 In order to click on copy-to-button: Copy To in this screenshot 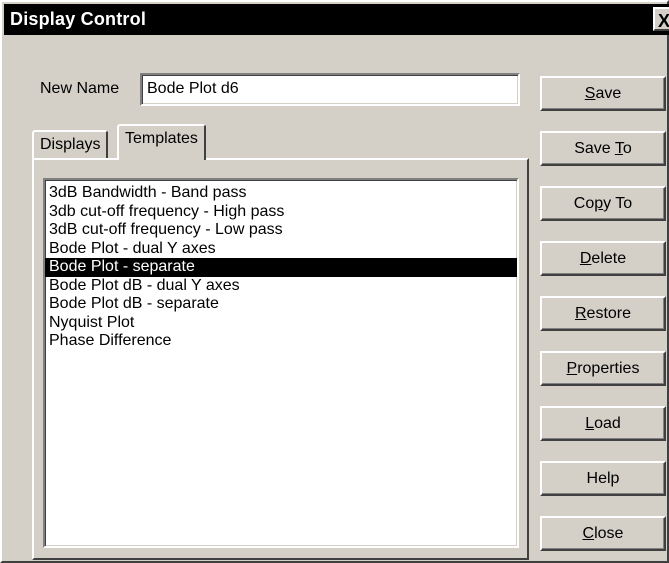, I will do `click(603, 203)`.